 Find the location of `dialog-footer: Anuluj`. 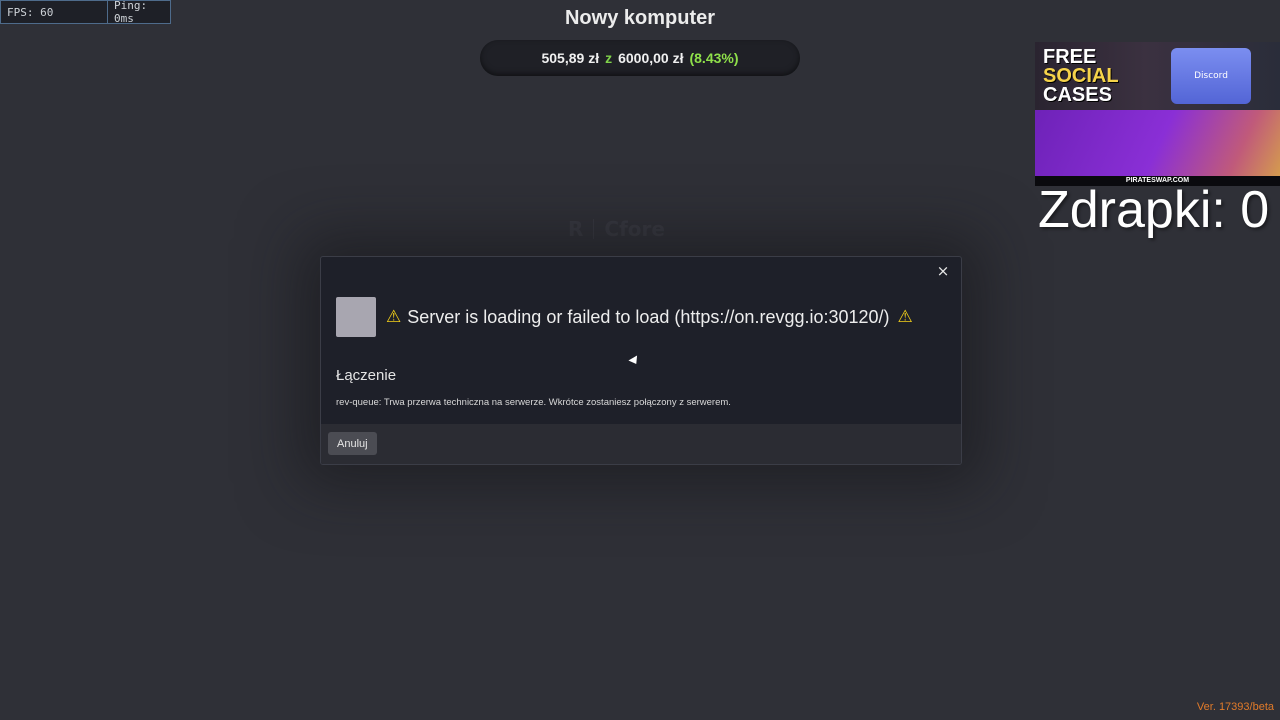

dialog-footer: Anuluj is located at coordinates (641, 444).